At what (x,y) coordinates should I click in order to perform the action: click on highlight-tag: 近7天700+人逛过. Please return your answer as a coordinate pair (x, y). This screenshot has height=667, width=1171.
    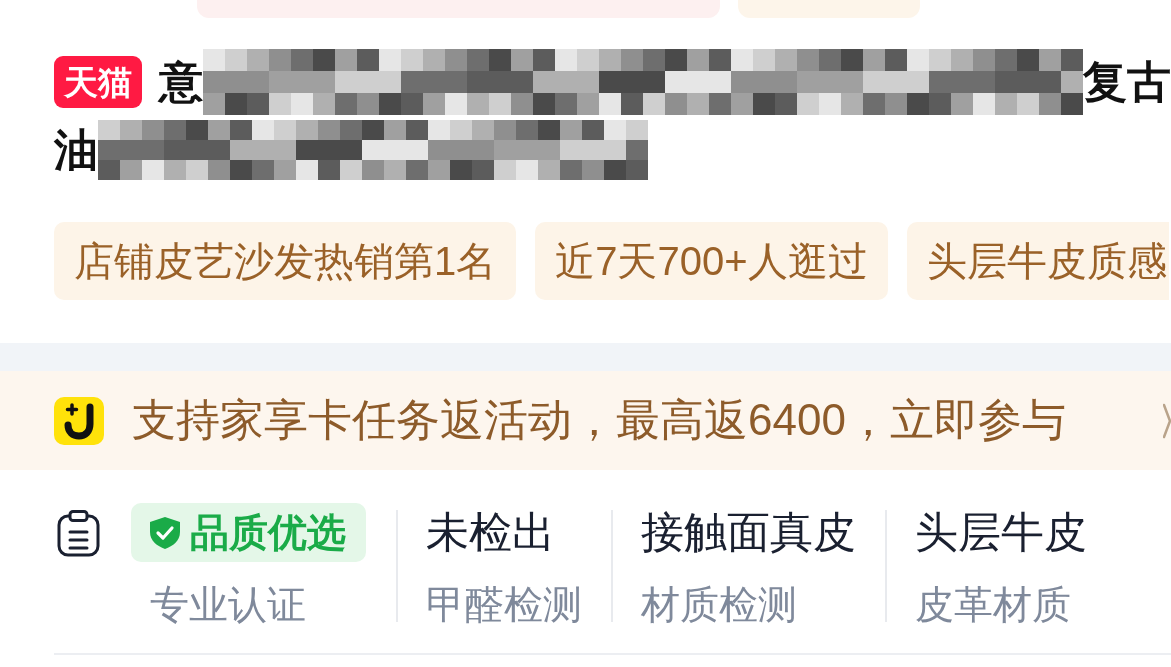
    Looking at the image, I should click on (711, 261).